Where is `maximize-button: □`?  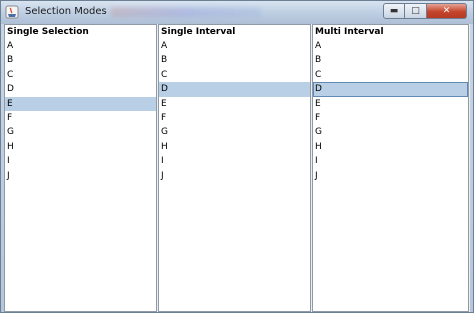 maximize-button: □ is located at coordinates (416, 11).